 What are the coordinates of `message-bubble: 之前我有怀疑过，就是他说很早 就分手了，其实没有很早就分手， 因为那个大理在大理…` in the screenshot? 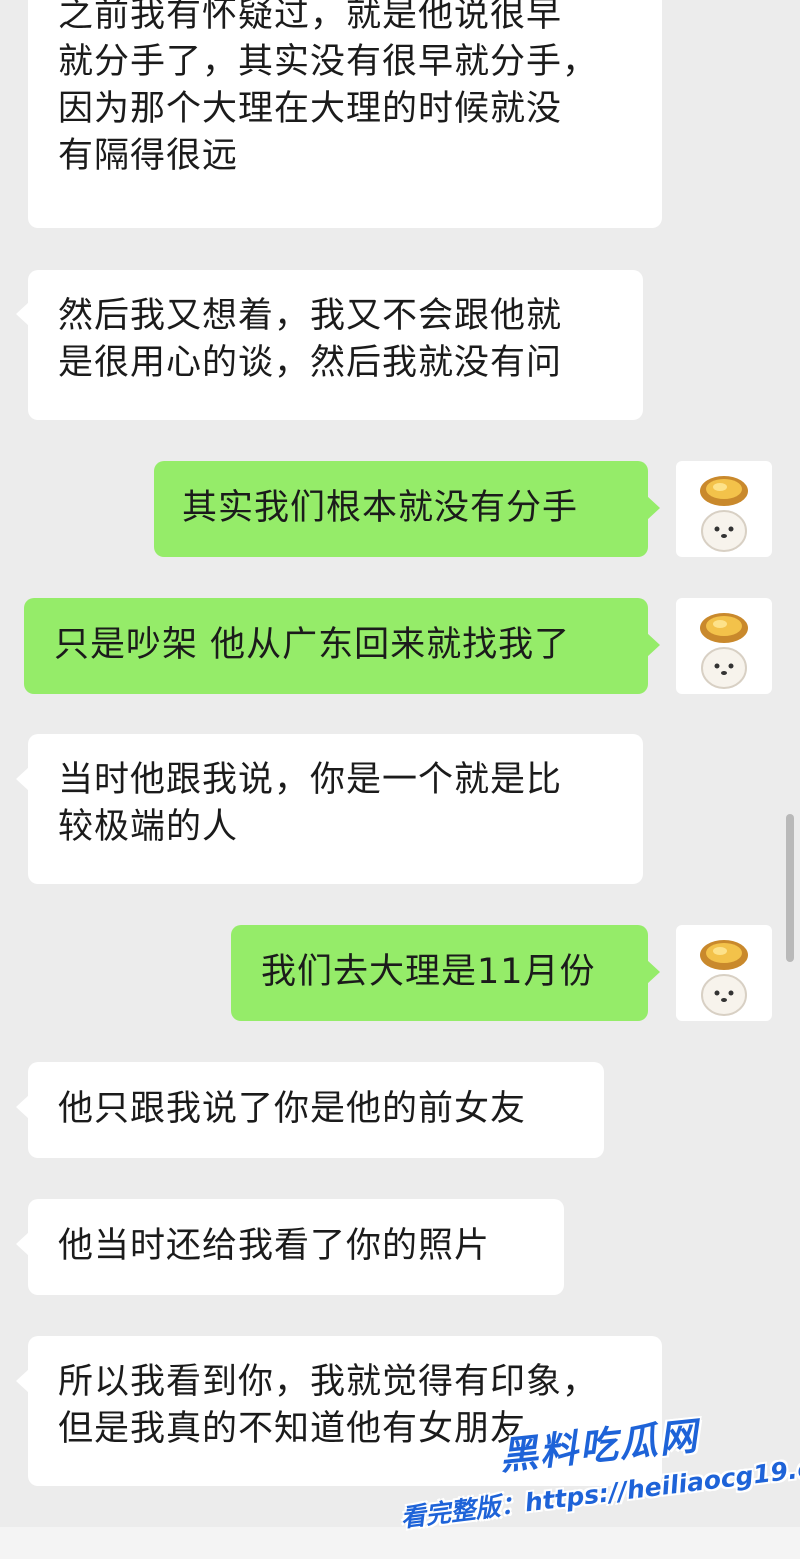 It's located at (345, 114).